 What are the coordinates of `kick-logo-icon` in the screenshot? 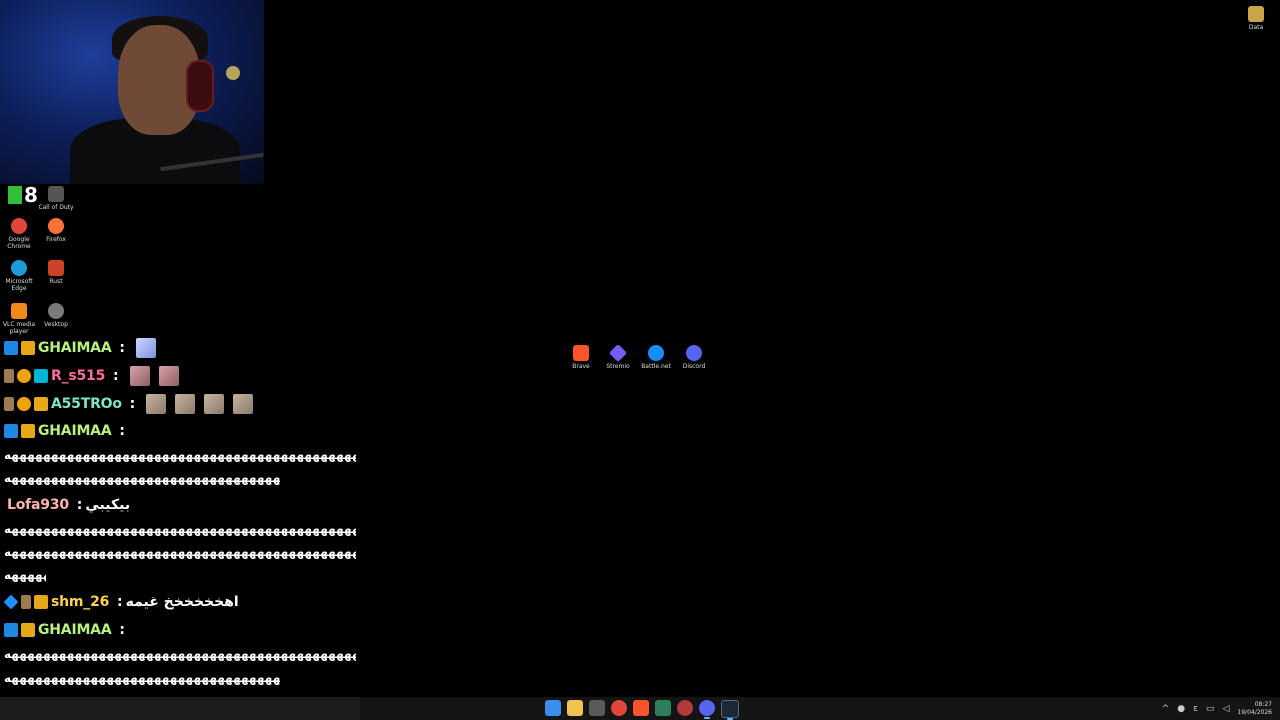 It's located at (15, 195).